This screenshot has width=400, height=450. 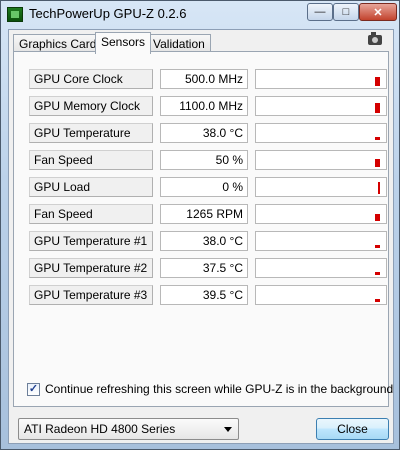 I want to click on sensor-row: Fan Speed 50 %, so click(x=208, y=160).